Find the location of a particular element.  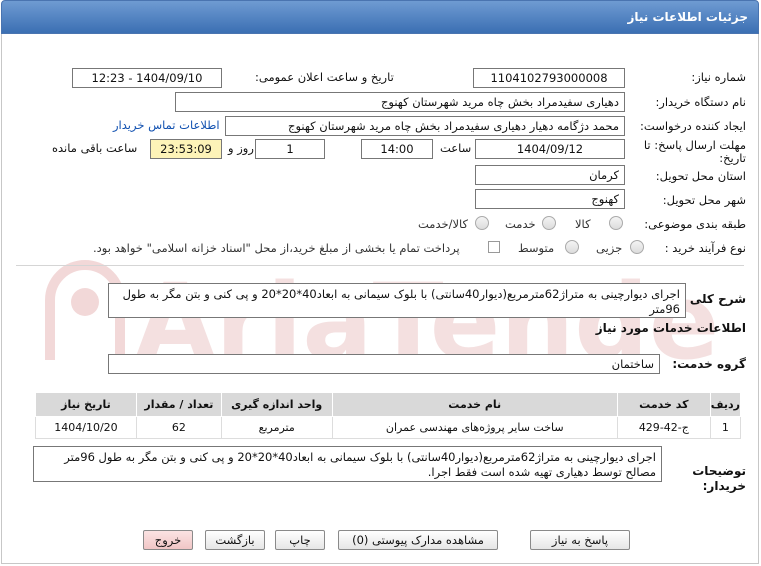

deadline-time-label: ساعت is located at coordinates (456, 148).